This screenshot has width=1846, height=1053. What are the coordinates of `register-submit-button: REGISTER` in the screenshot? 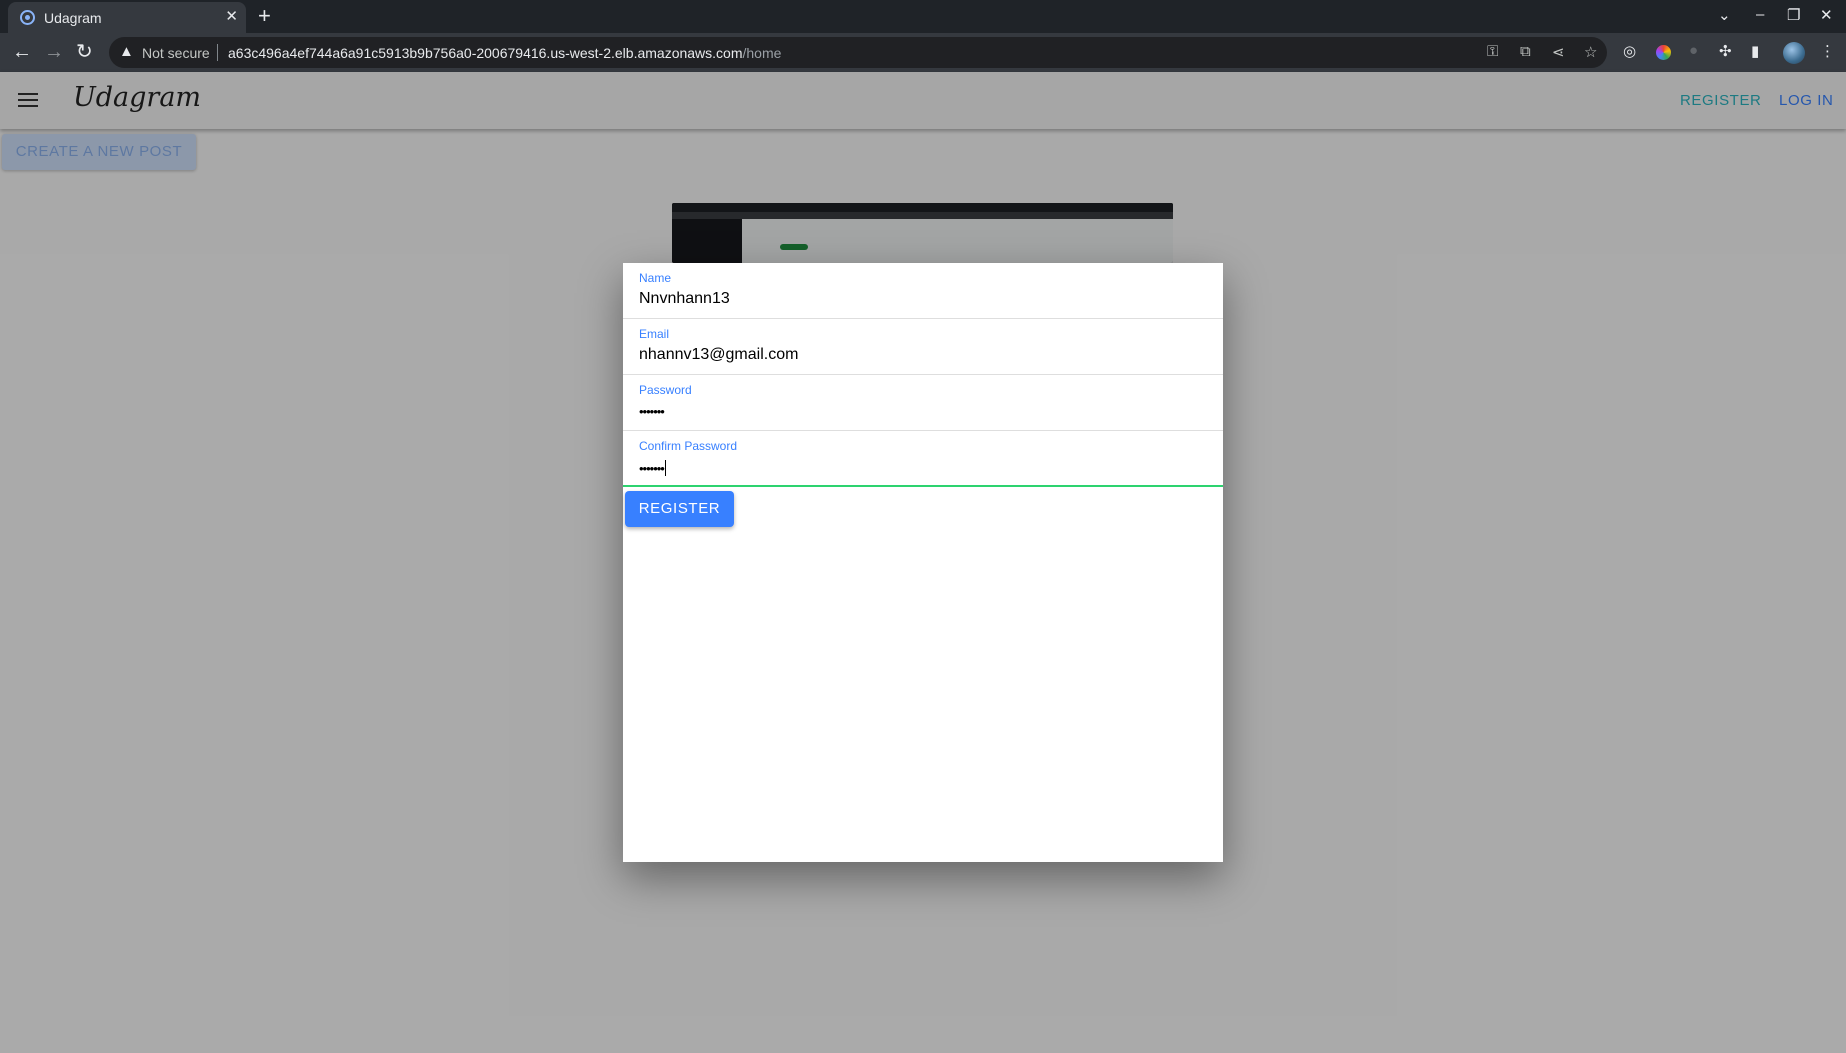 It's located at (679, 509).